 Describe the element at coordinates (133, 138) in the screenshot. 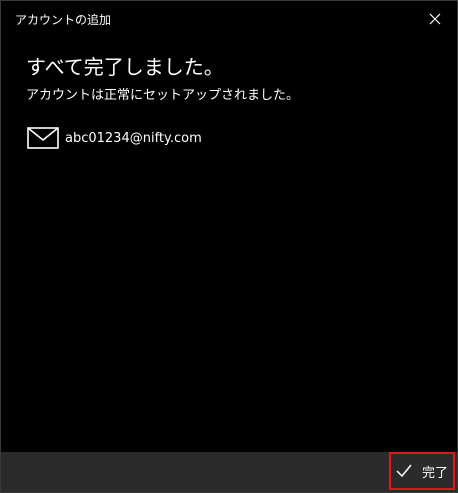

I see `account-email: abc01234@nifty.com` at that location.